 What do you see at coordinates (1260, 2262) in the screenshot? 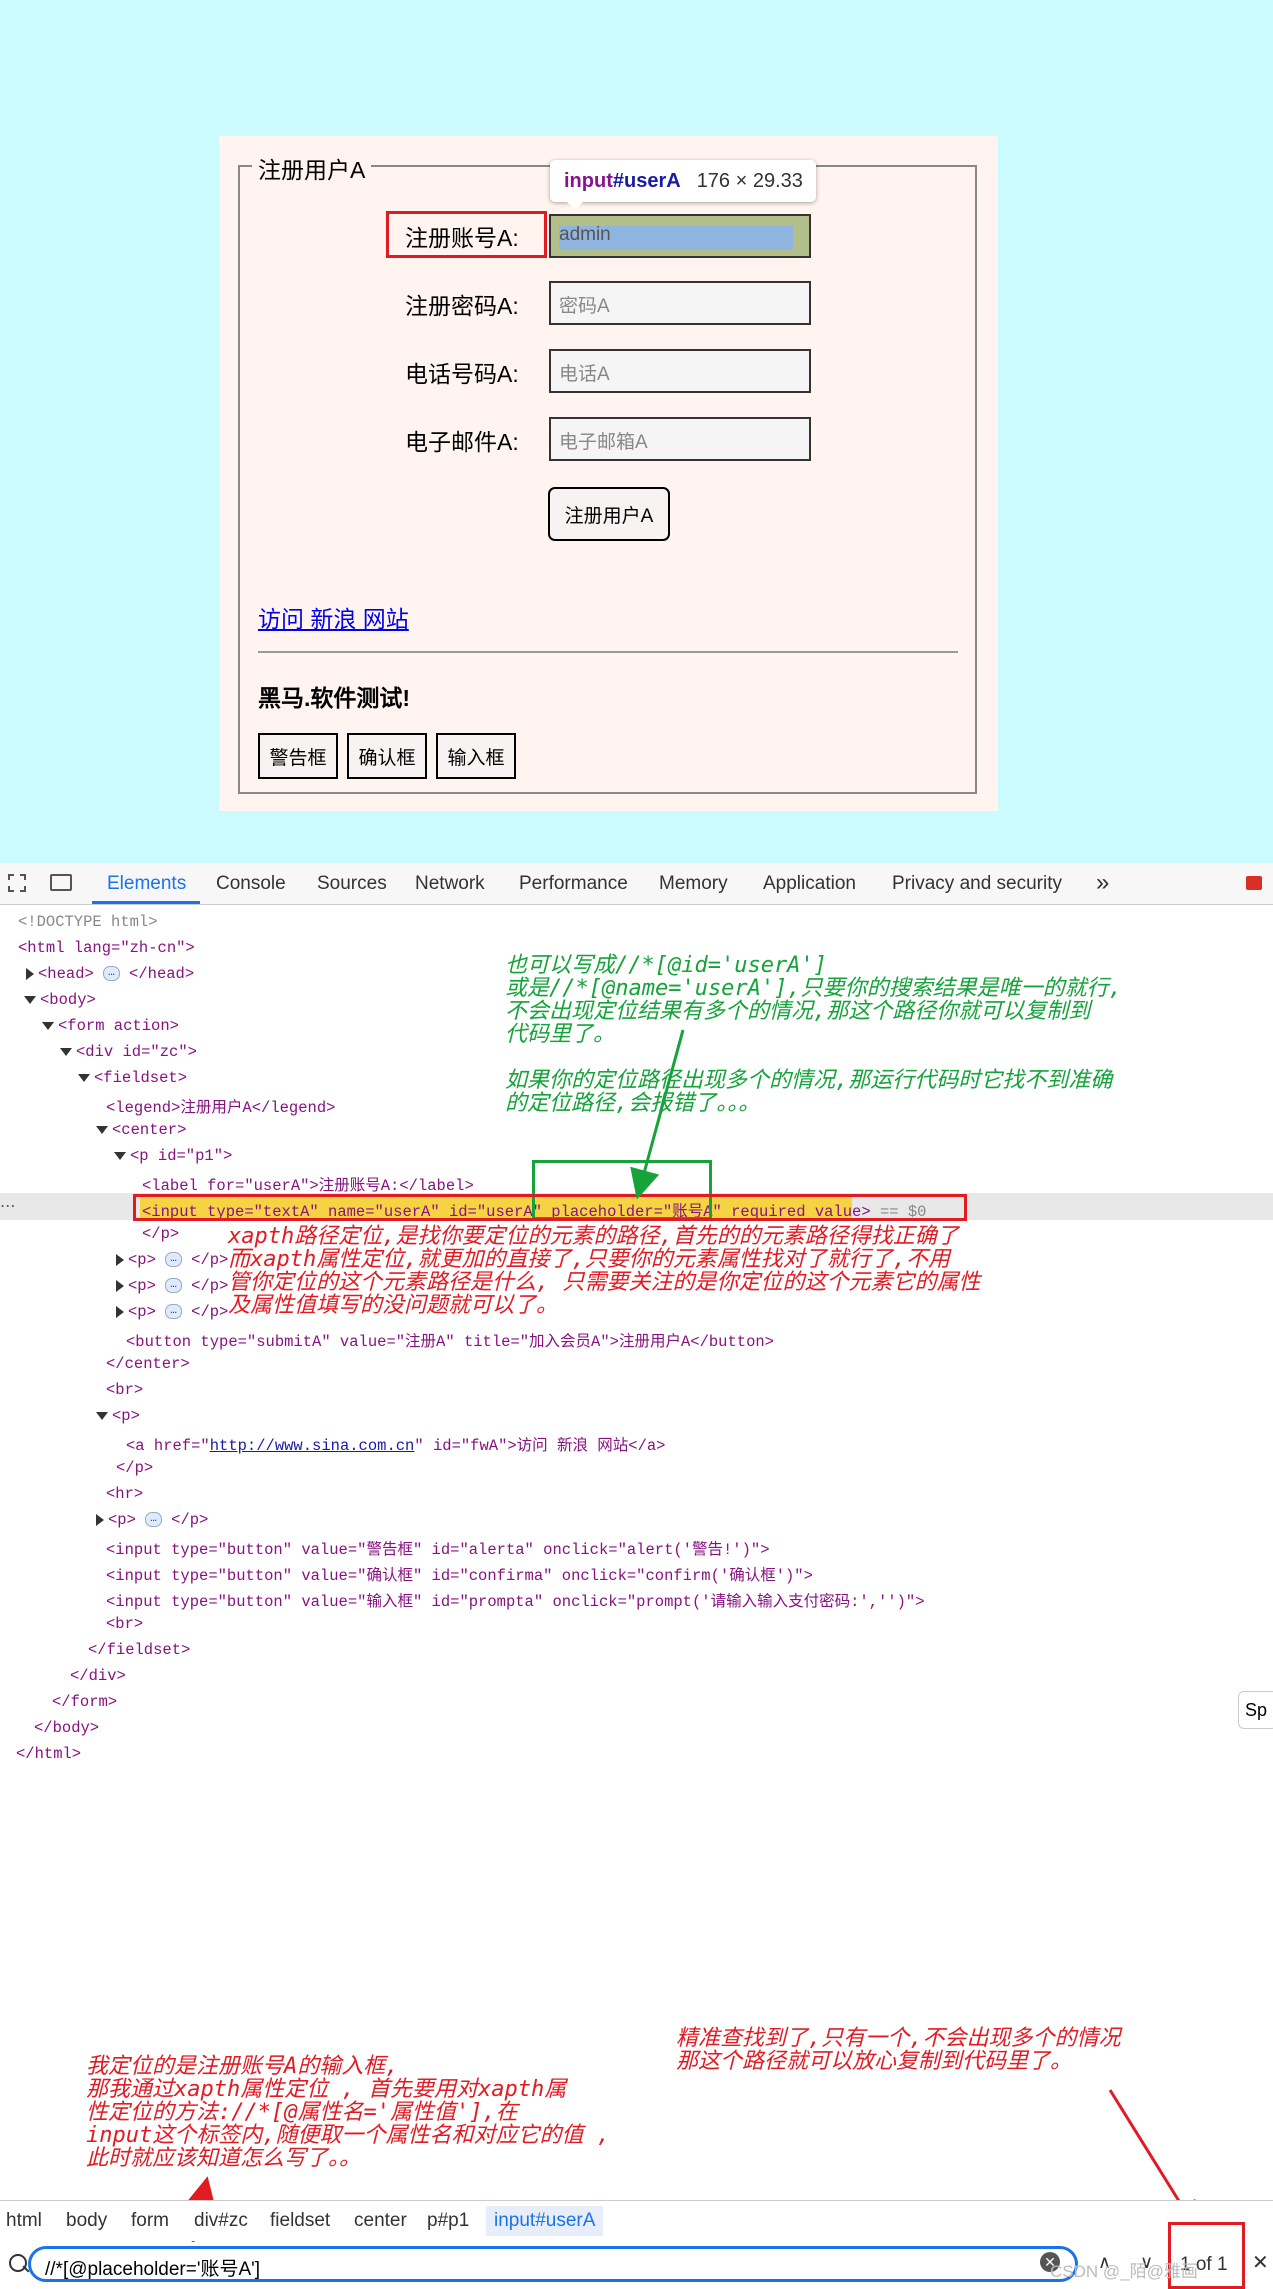
I see `close-search-icon: ✕` at bounding box center [1260, 2262].